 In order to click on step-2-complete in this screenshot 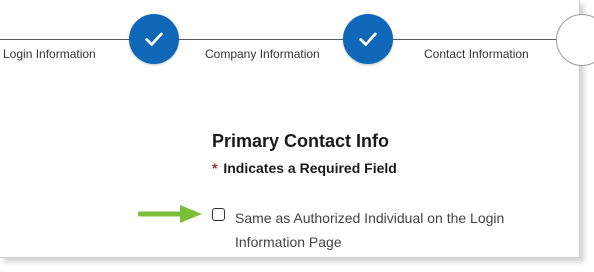, I will do `click(368, 39)`.